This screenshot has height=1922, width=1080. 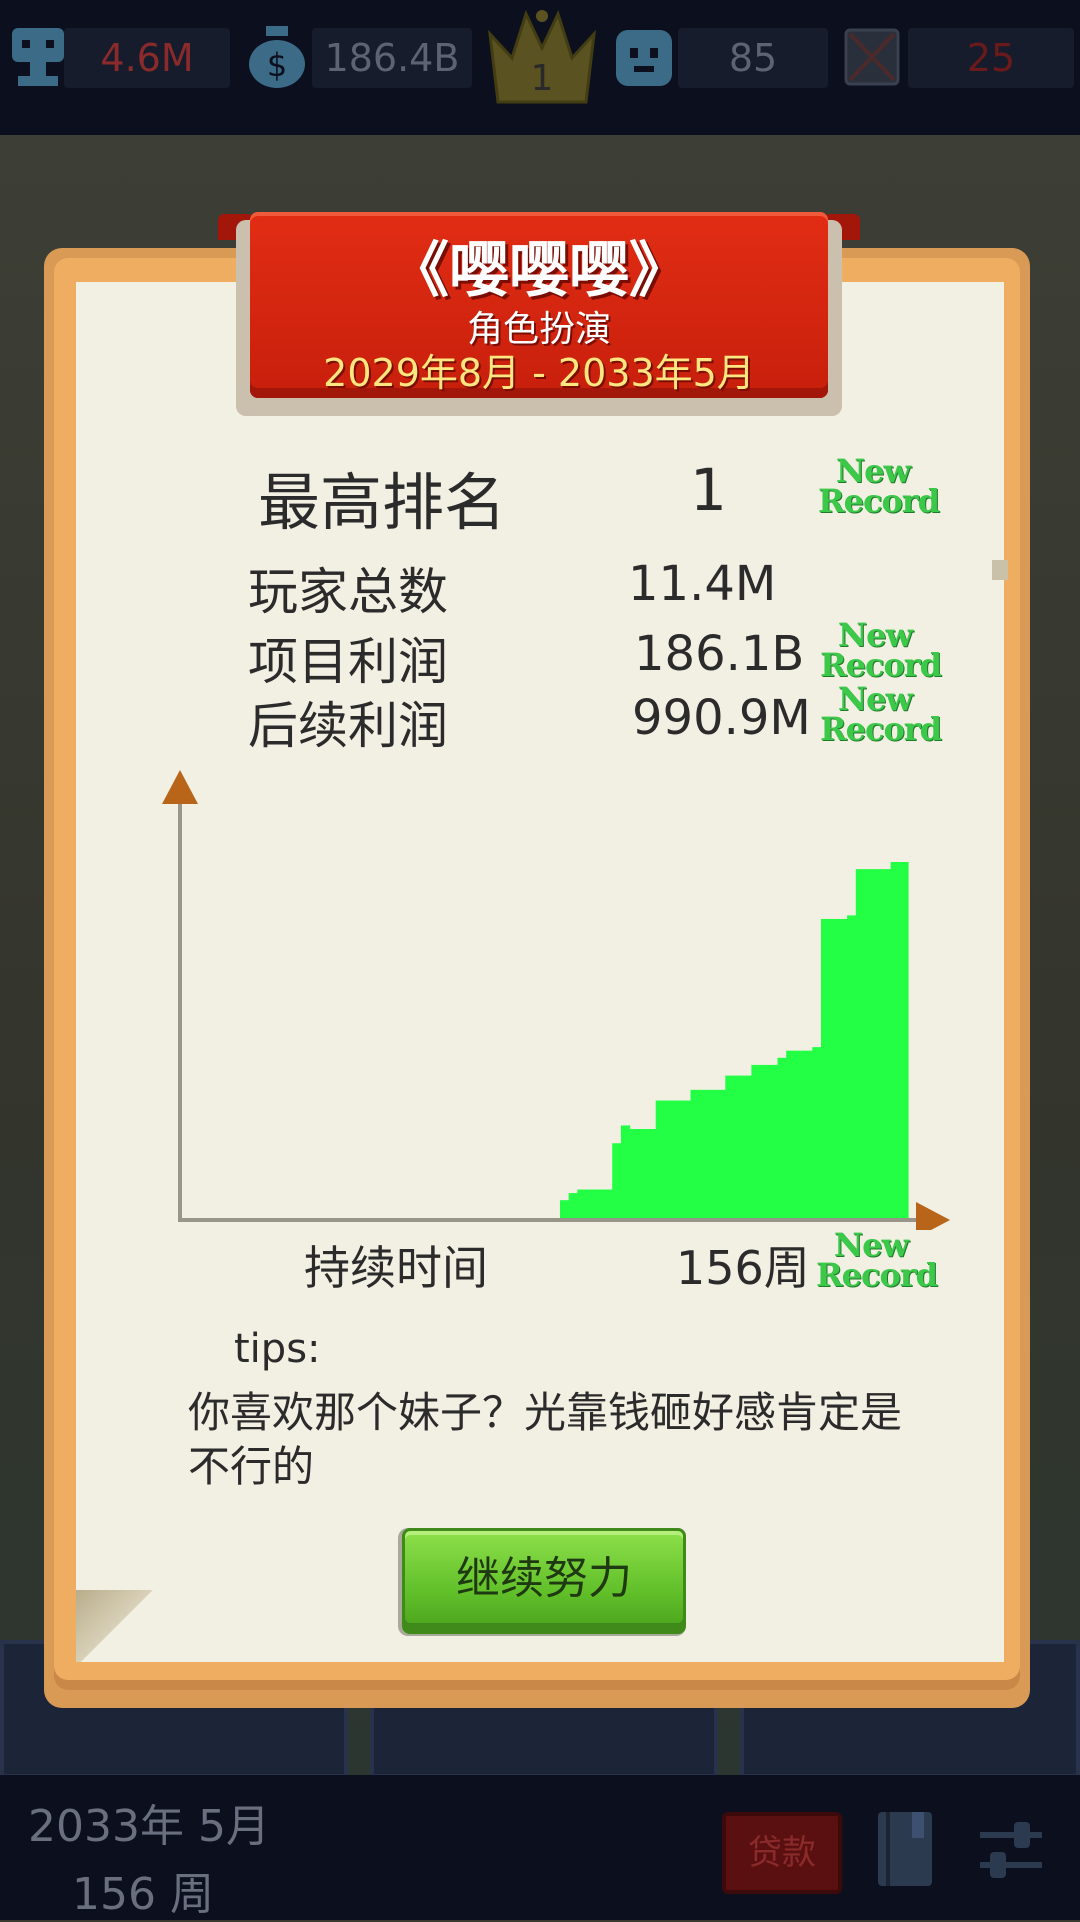 I want to click on continue-button: 继续努力, so click(x=544, y=1581).